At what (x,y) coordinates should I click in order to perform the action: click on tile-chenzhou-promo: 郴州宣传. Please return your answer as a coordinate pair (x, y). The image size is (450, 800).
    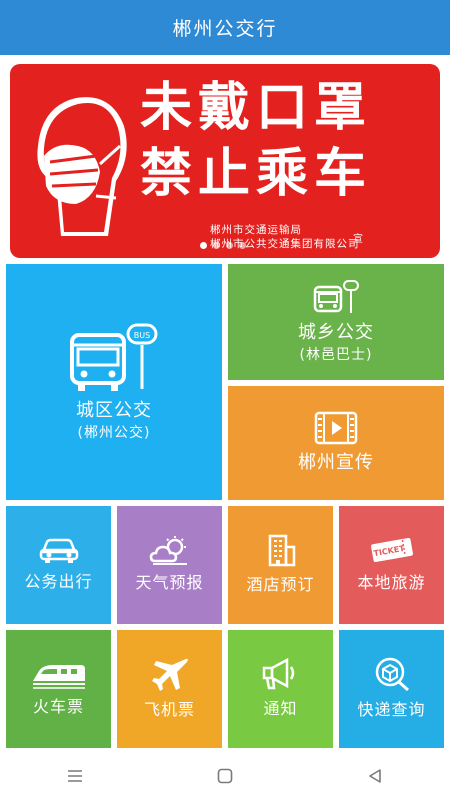
    Looking at the image, I should click on (336, 443).